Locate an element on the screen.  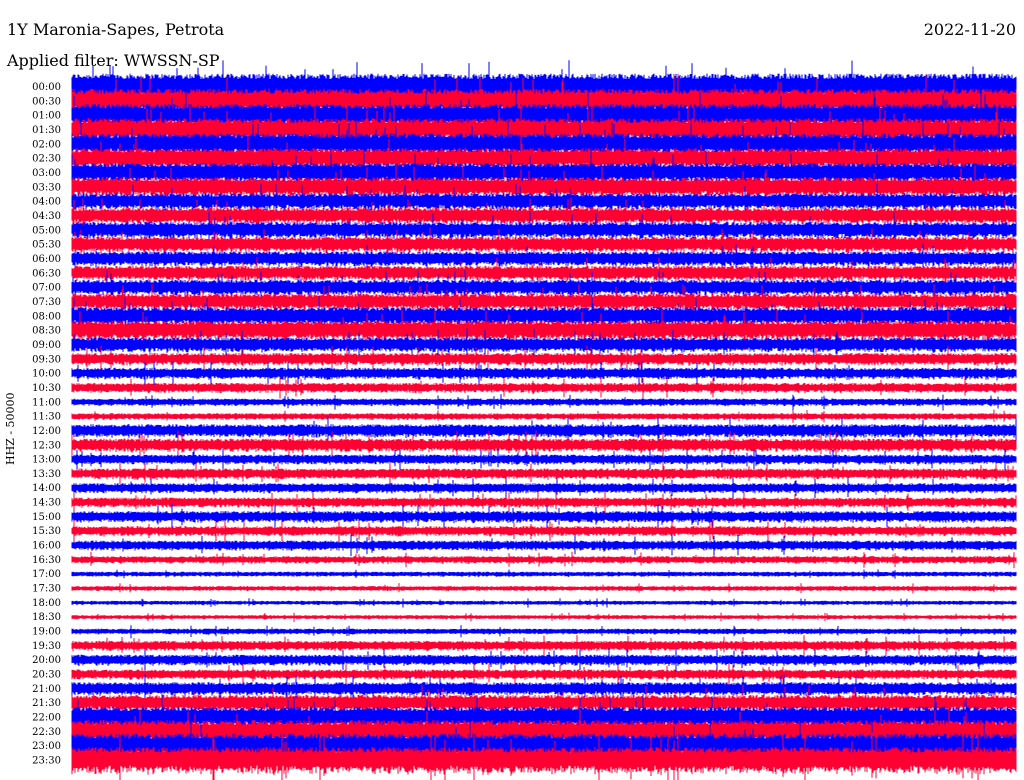
time-tick-label: 03:00 is located at coordinates (46, 173).